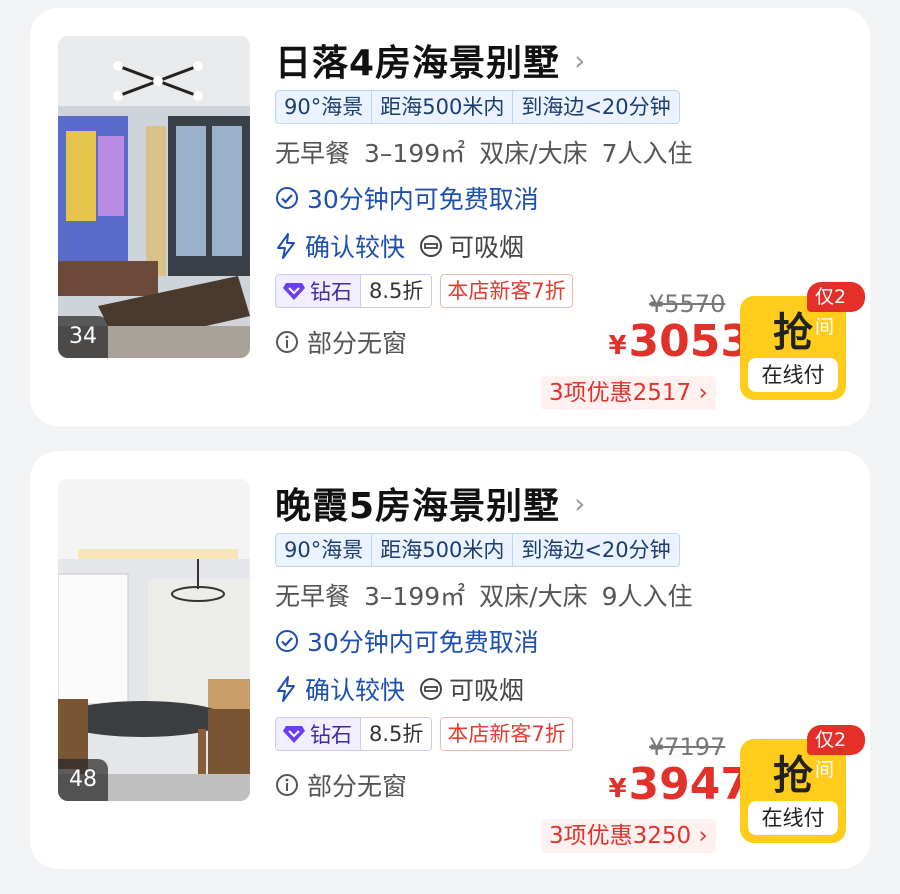 Image resolution: width=900 pixels, height=894 pixels. I want to click on occupancy-info: 9人入住, so click(647, 596).